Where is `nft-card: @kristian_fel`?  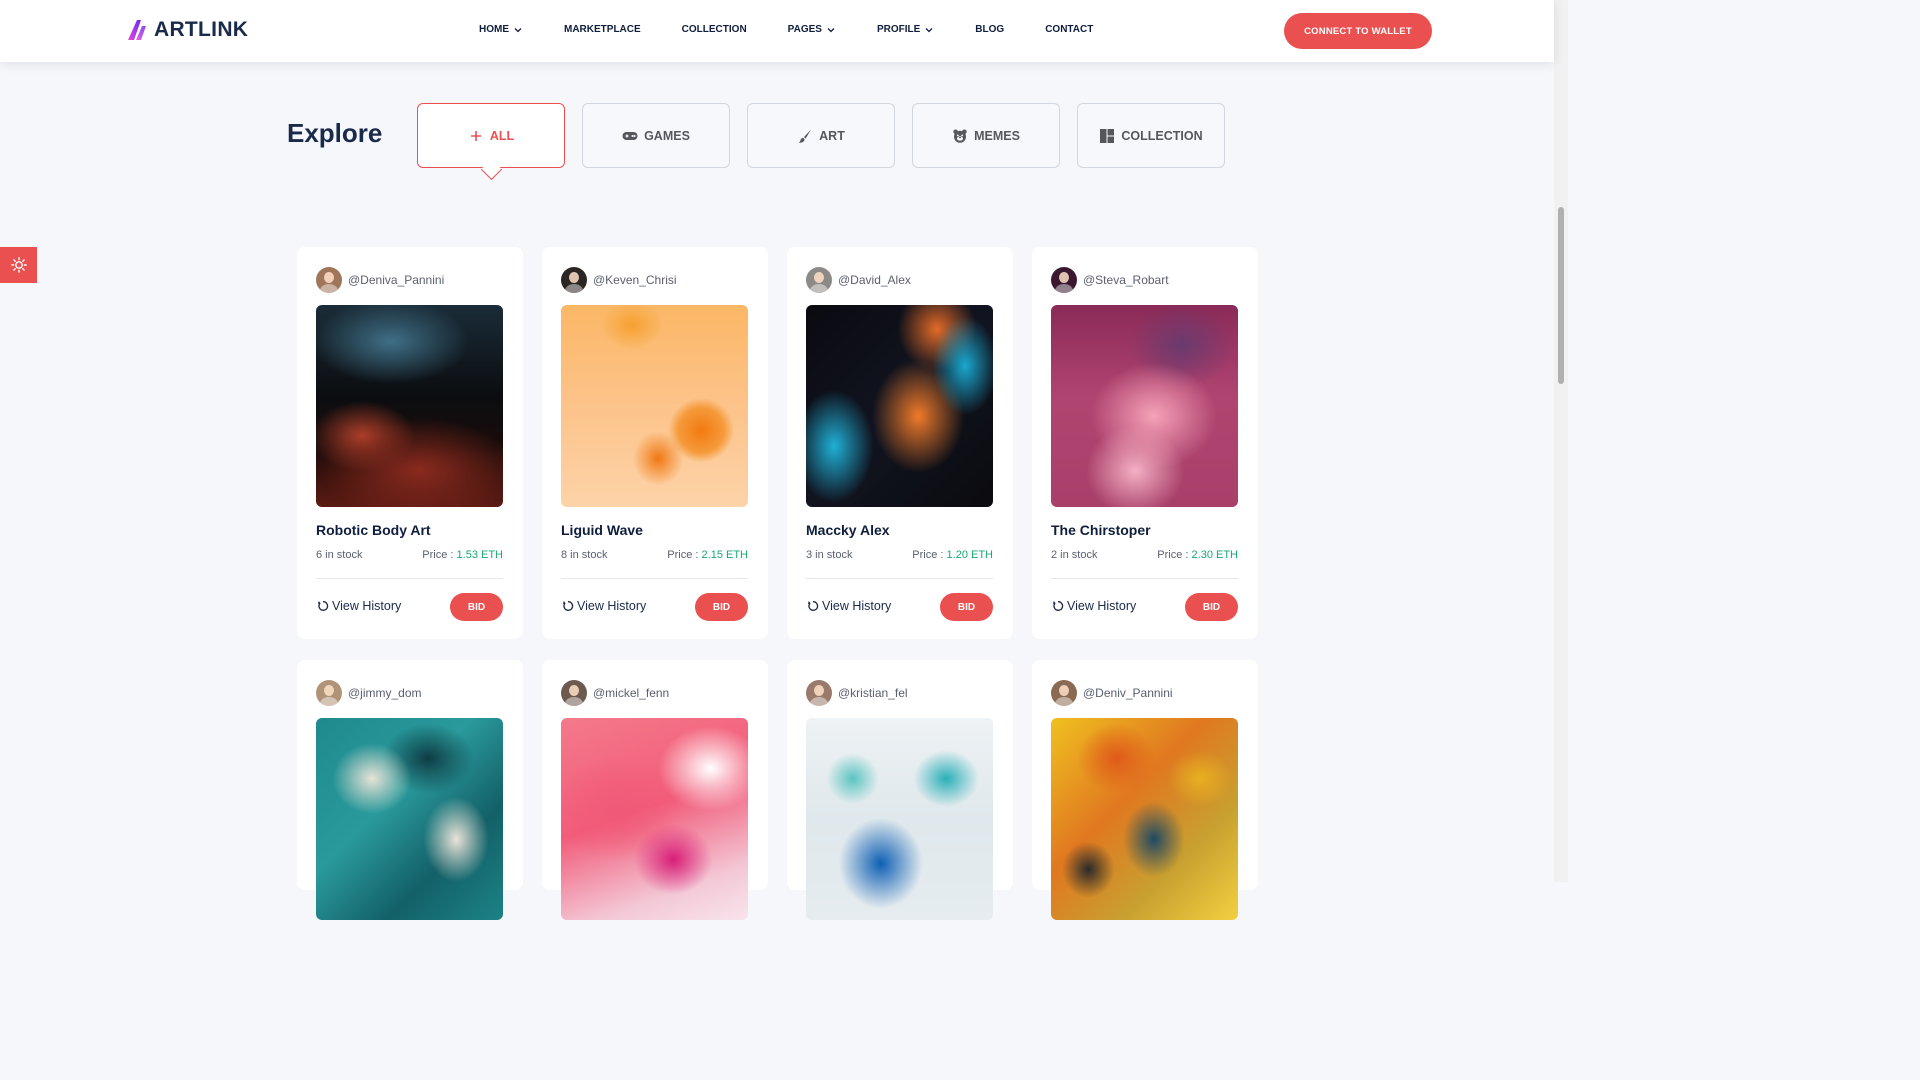
nft-card: @kristian_fel is located at coordinates (900, 790).